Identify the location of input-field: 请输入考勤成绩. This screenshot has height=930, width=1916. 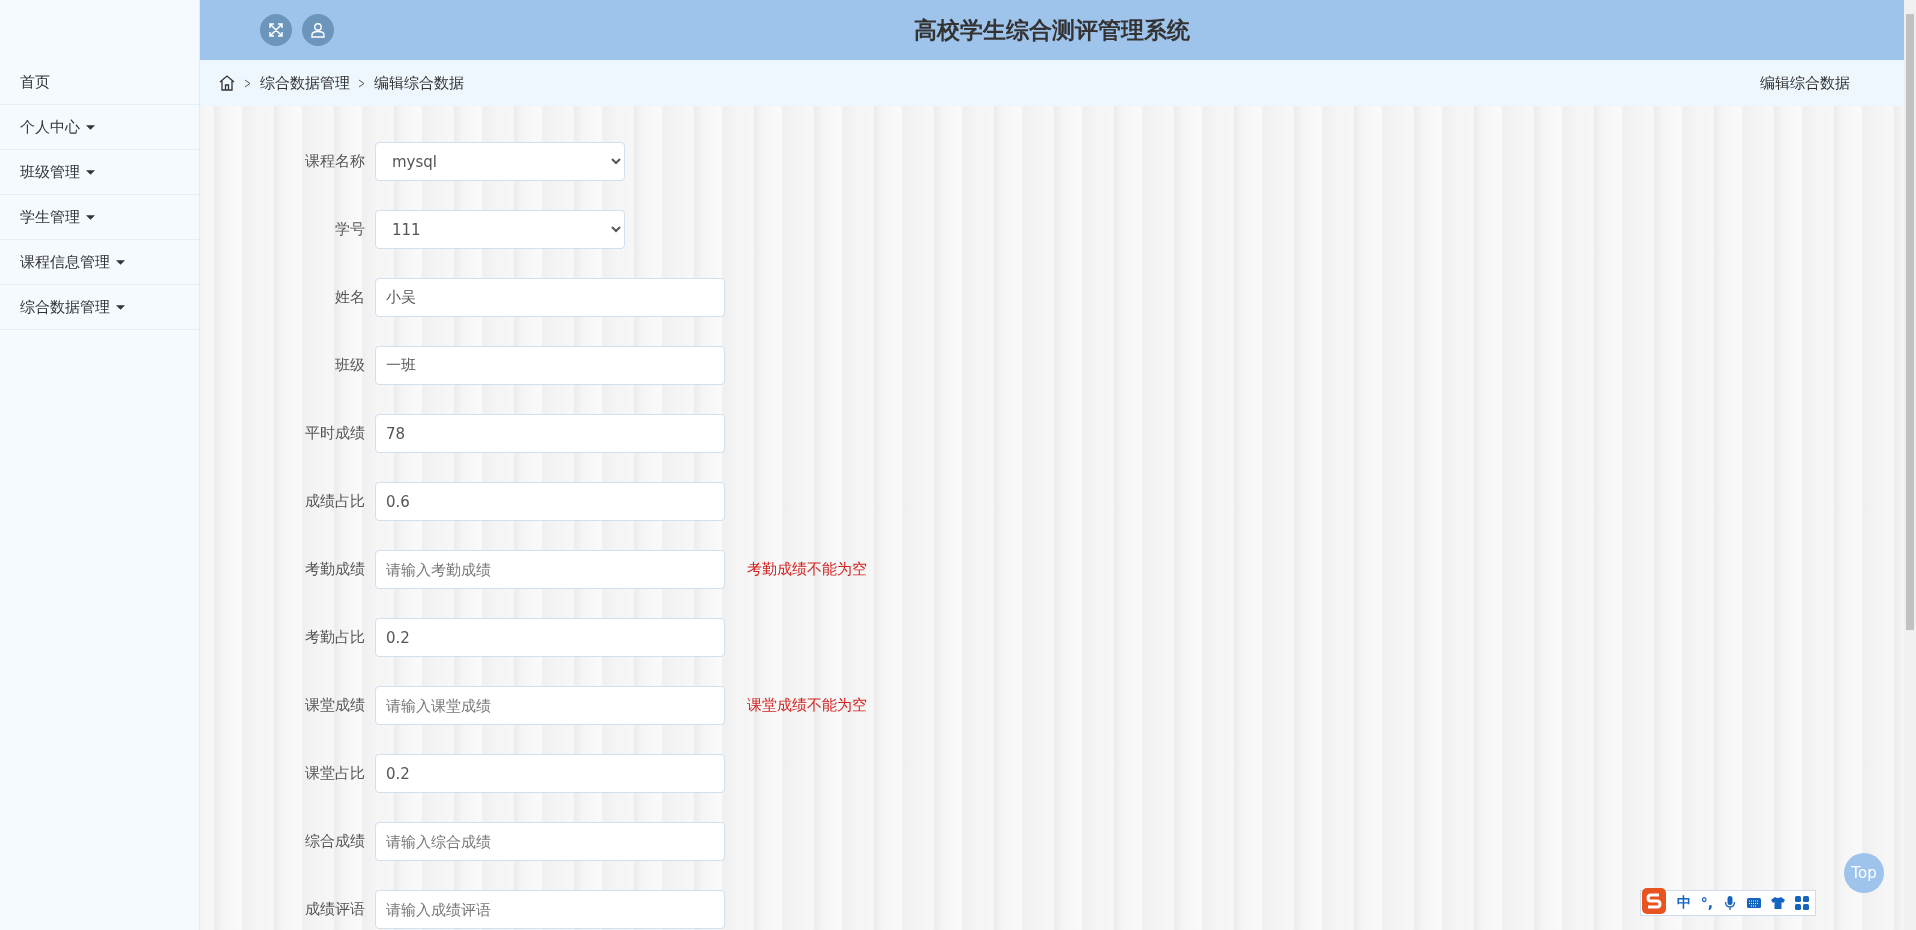
(550, 569).